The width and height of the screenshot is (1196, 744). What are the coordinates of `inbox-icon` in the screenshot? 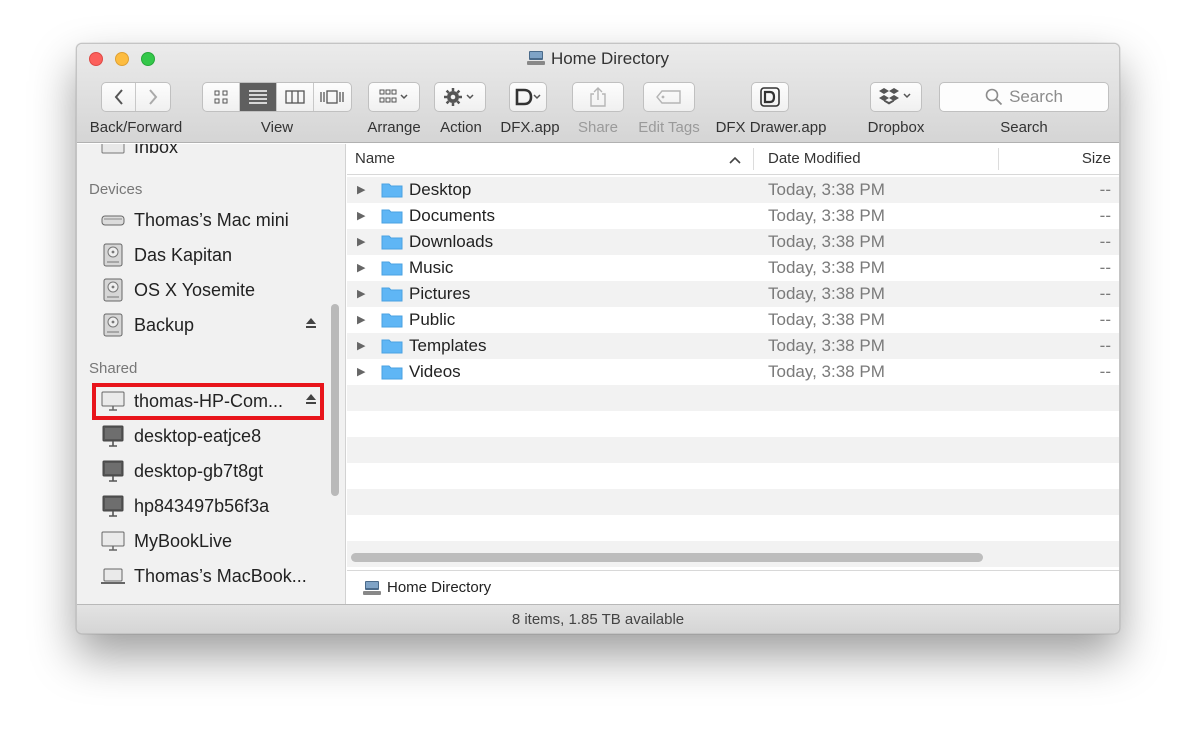 It's located at (113, 151).